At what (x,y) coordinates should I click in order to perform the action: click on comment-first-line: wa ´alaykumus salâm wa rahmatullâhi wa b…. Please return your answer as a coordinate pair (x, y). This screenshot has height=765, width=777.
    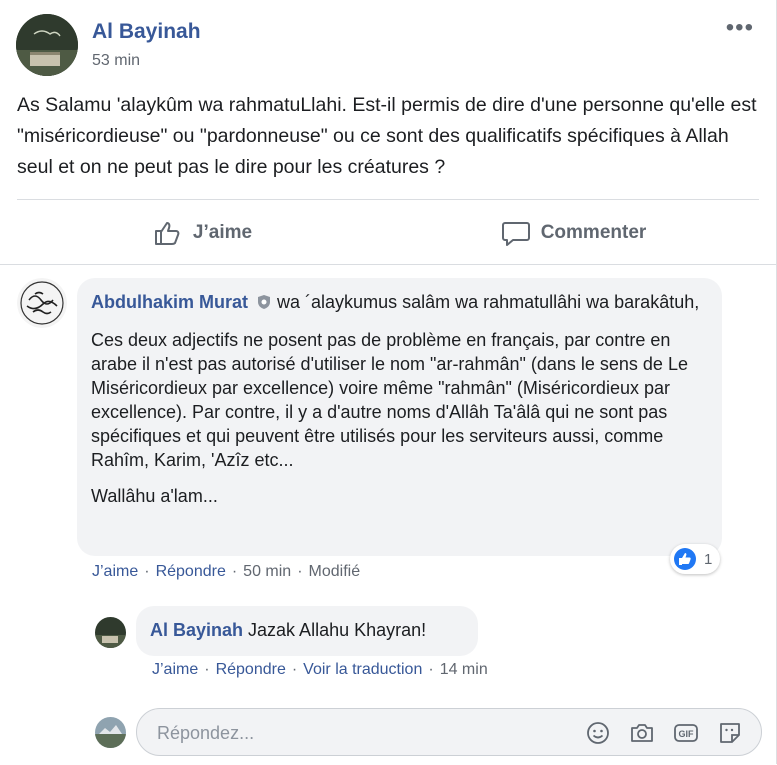
    Looking at the image, I should click on (486, 302).